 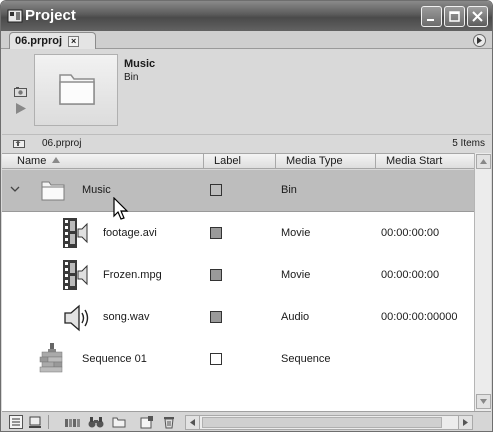 I want to click on tab-project-file: 06.prproj ×, so click(x=52, y=40).